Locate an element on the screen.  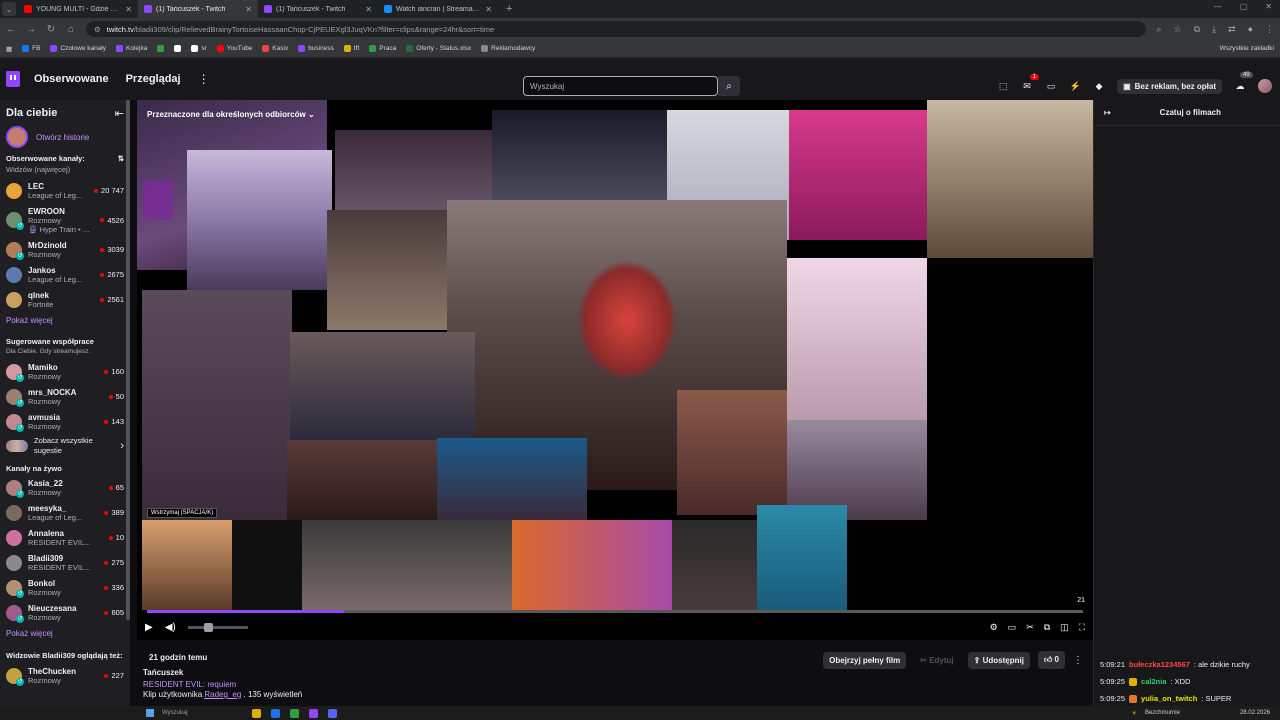
start-button-icon is located at coordinates (150, 713).